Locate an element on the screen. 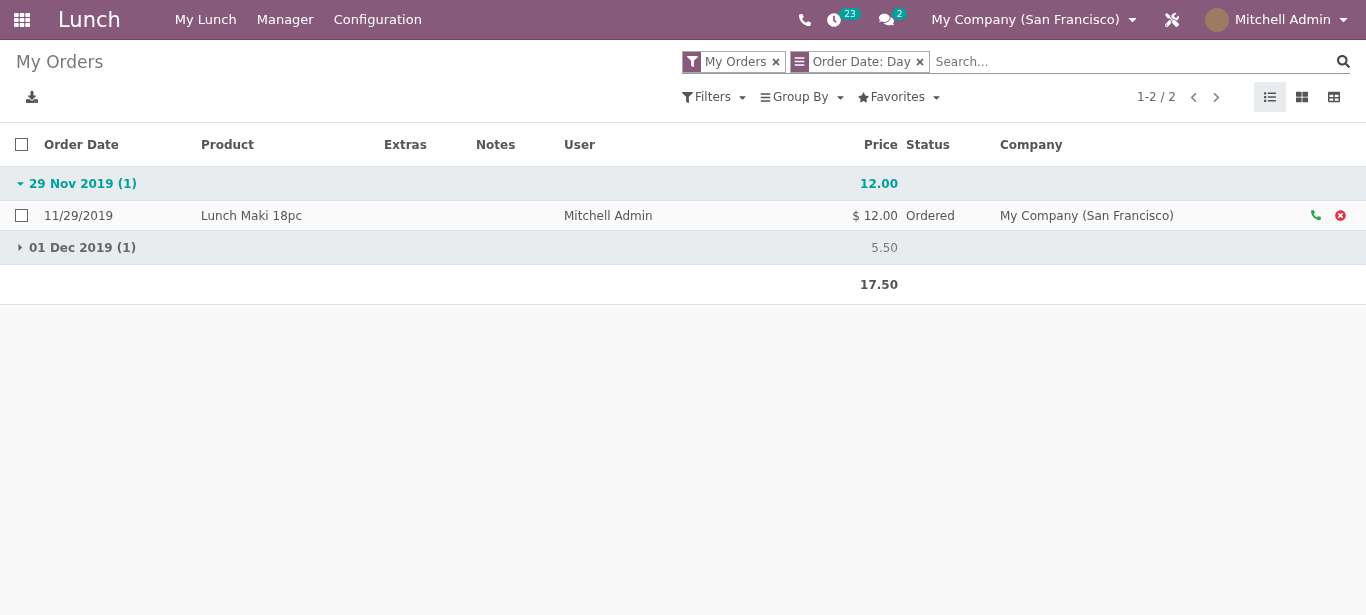  search-menu-button: Favorites is located at coordinates (899, 97).